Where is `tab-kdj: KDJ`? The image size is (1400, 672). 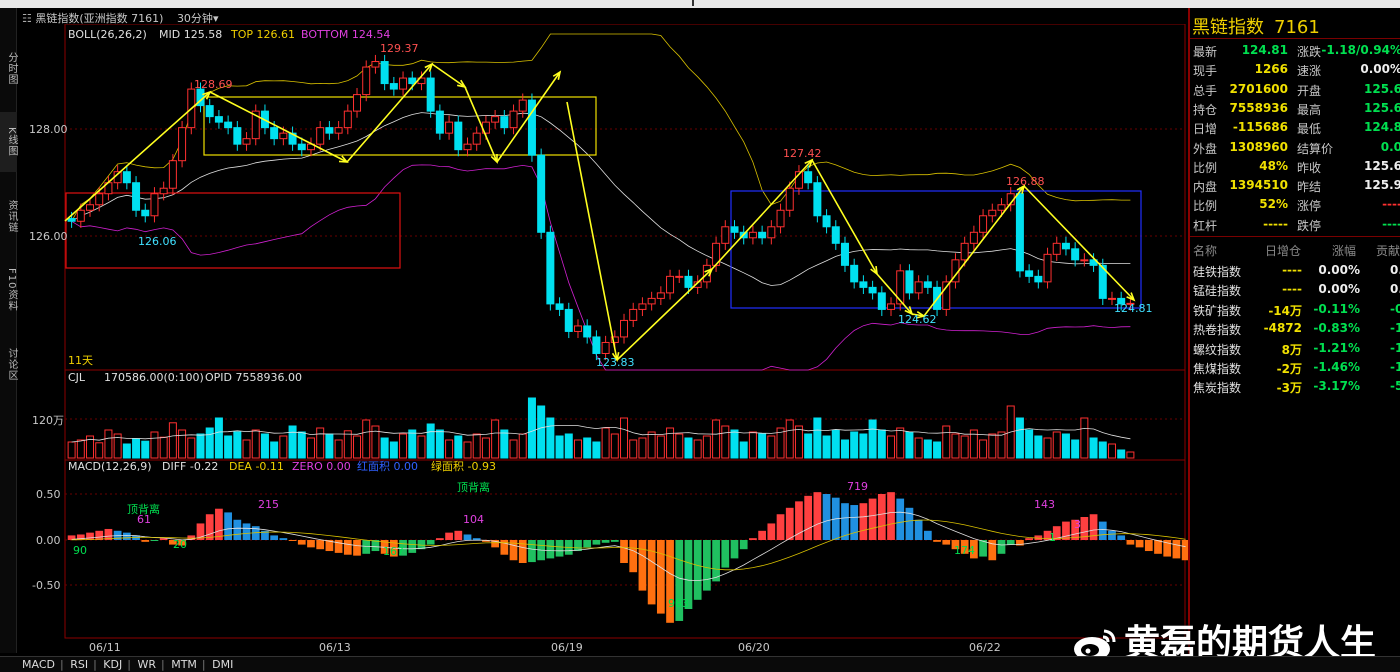 tab-kdj: KDJ is located at coordinates (112, 664).